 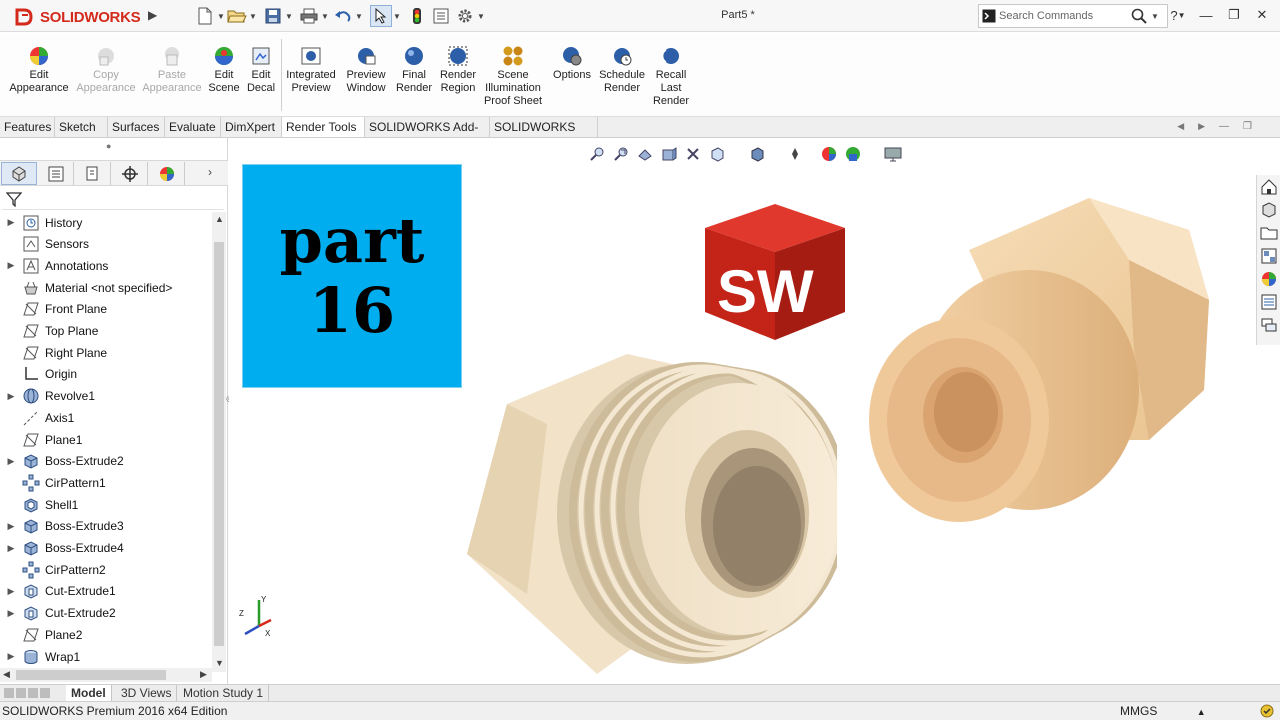 What do you see at coordinates (113, 199) in the screenshot?
I see `tree-filter` at bounding box center [113, 199].